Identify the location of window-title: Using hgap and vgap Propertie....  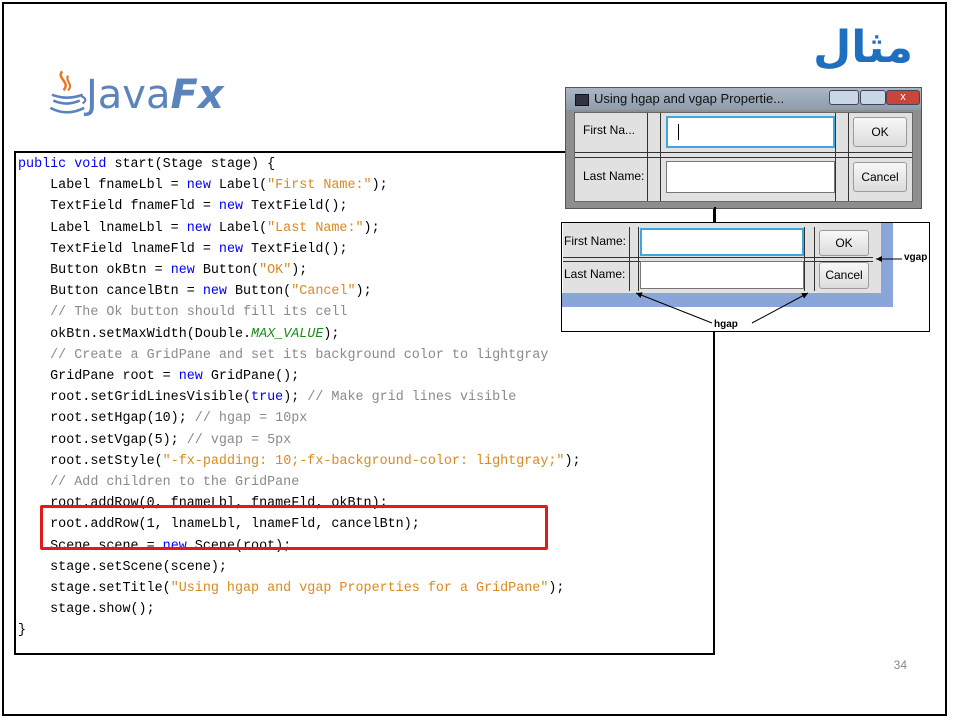
(689, 98).